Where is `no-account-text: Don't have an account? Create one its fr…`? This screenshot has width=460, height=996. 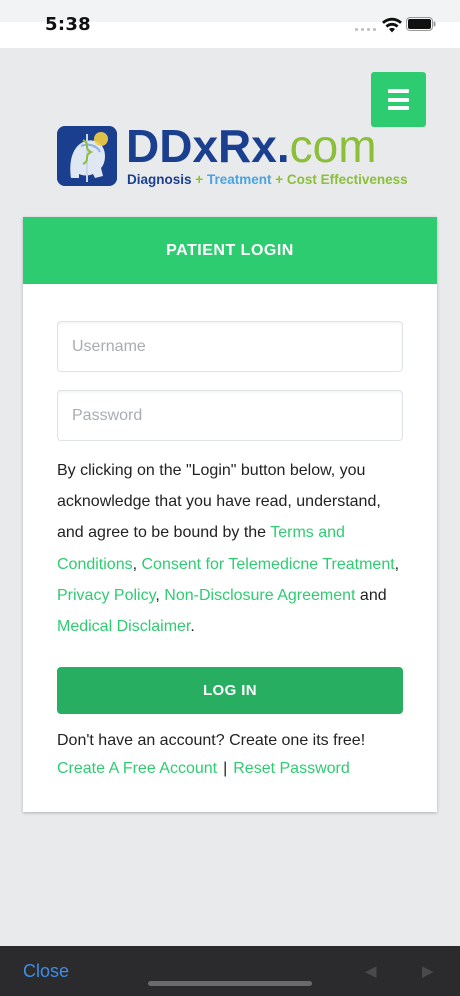 no-account-text: Don't have an account? Create one its fr… is located at coordinates (211, 740).